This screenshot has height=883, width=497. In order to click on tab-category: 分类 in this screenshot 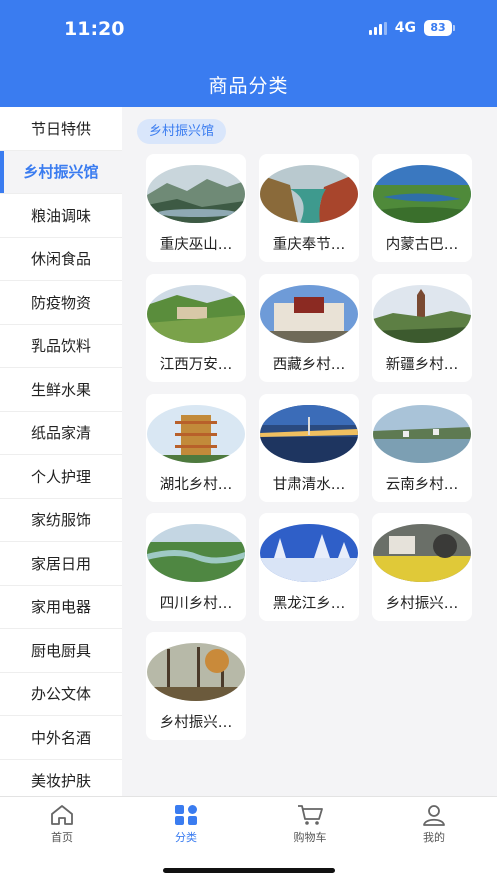, I will do `click(186, 824)`.